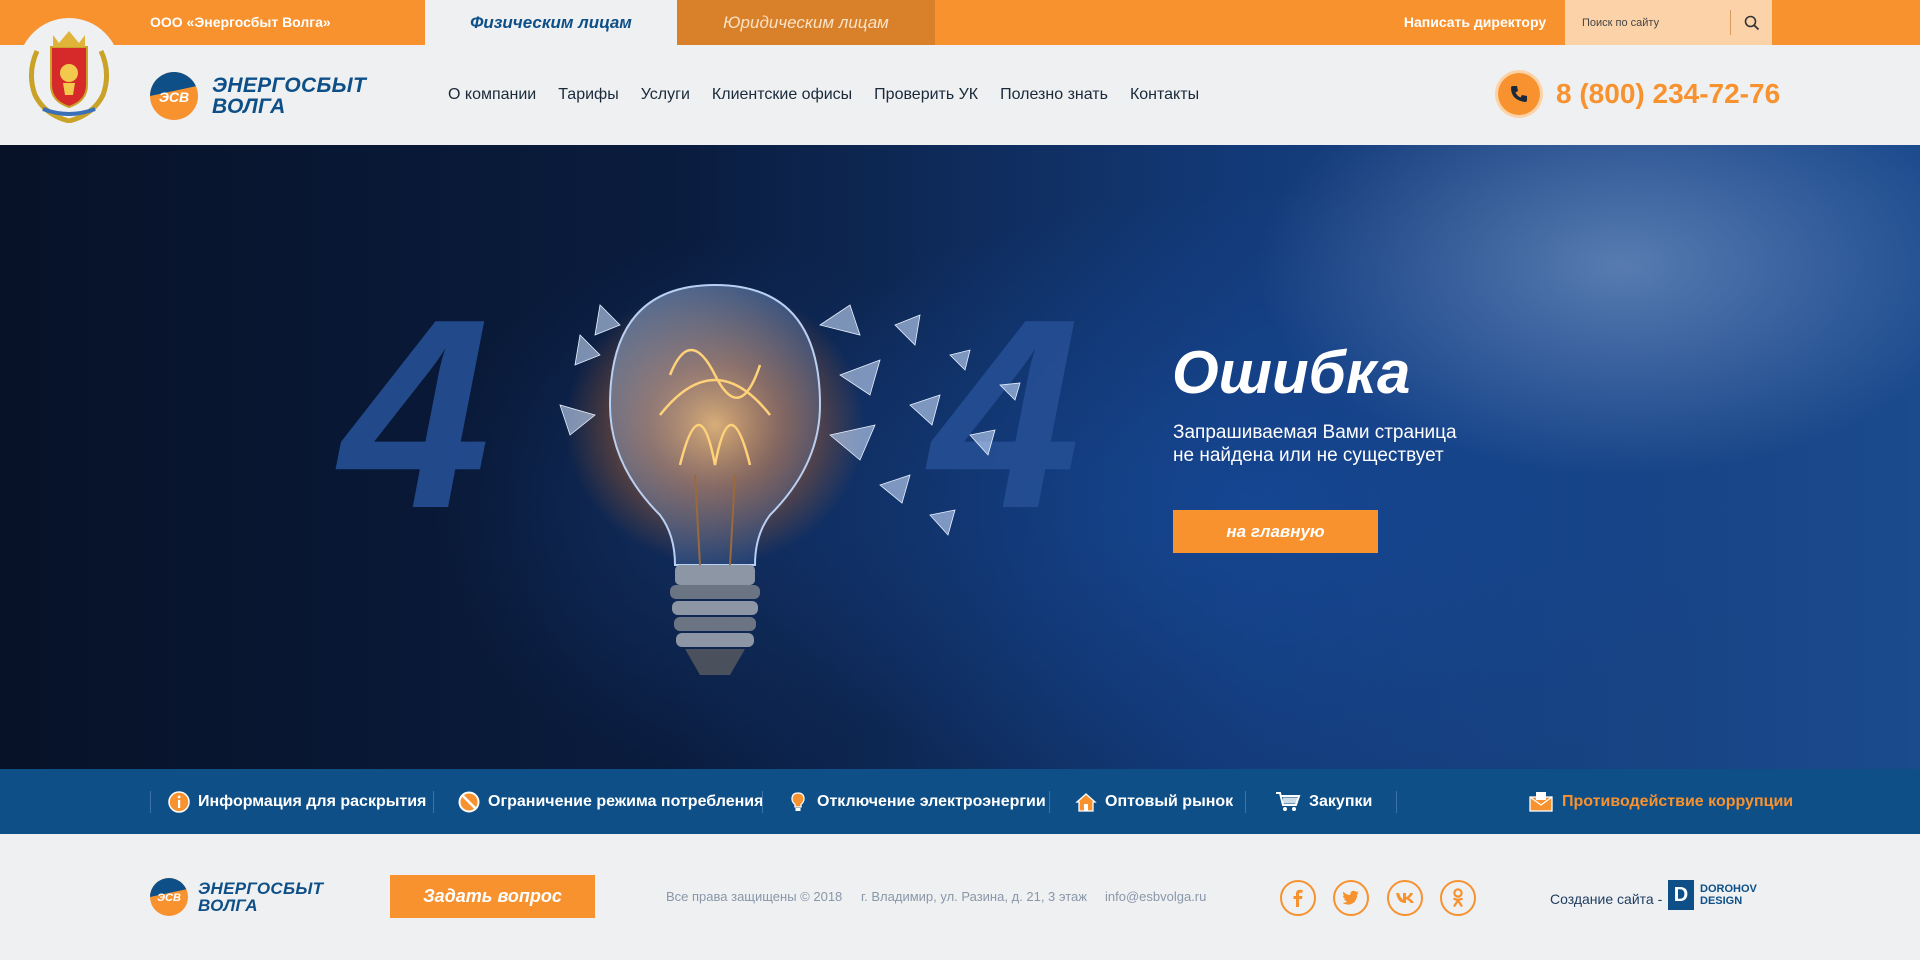  What do you see at coordinates (1155, 896) in the screenshot?
I see `email-link: info@esbvolga.ru` at bounding box center [1155, 896].